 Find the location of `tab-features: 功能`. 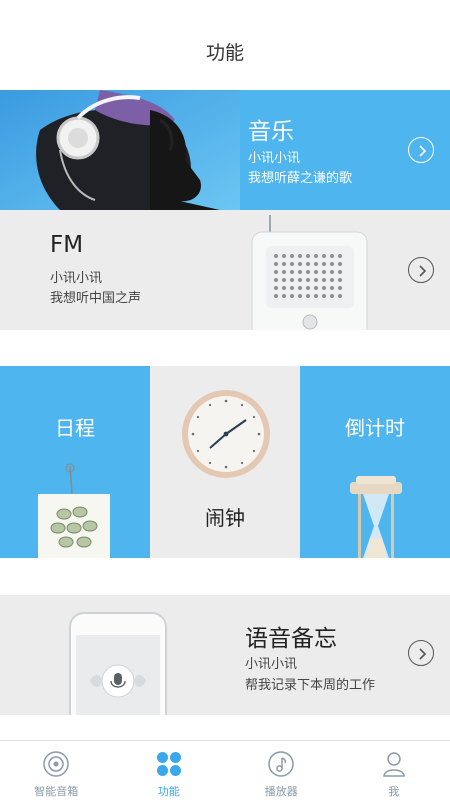

tab-features: 功能 is located at coordinates (169, 770).